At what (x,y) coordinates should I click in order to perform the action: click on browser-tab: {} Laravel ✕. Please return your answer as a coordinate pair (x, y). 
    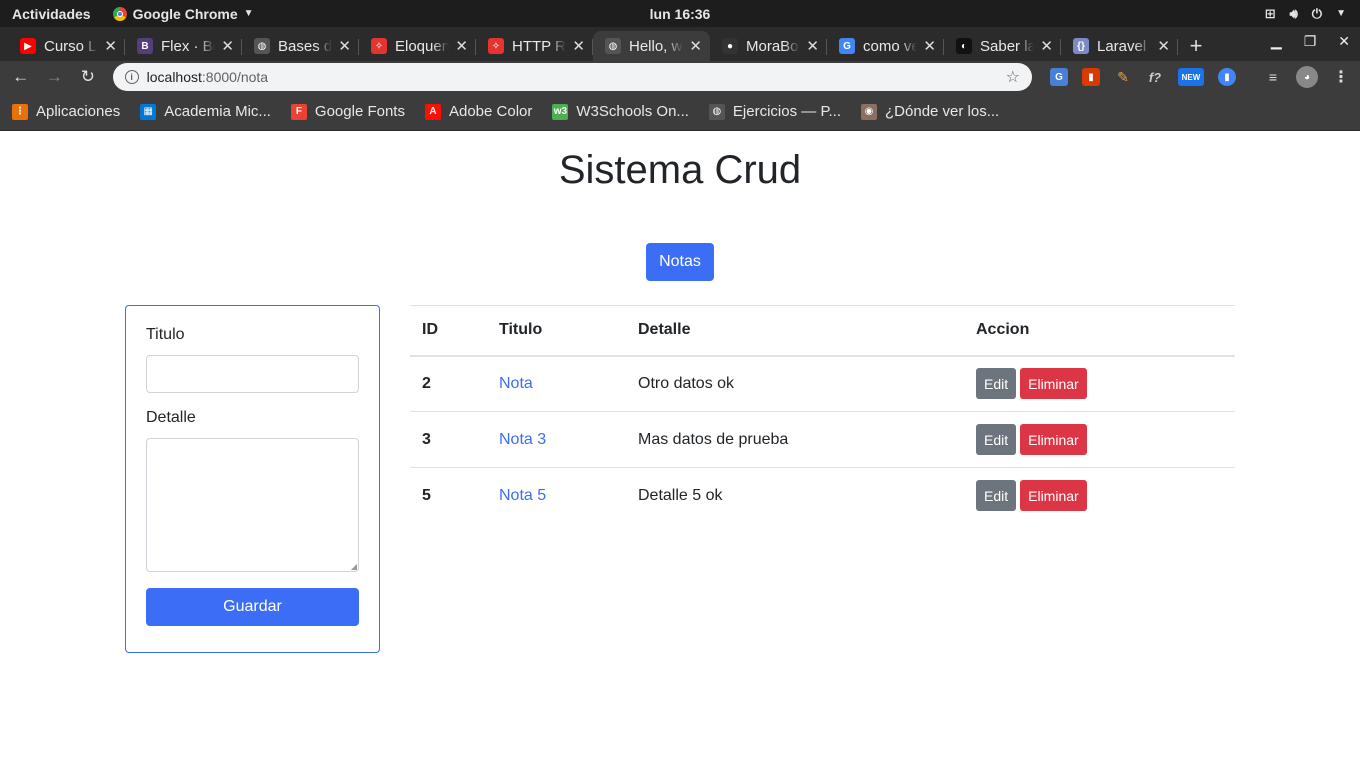
    Looking at the image, I should click on (1119, 46).